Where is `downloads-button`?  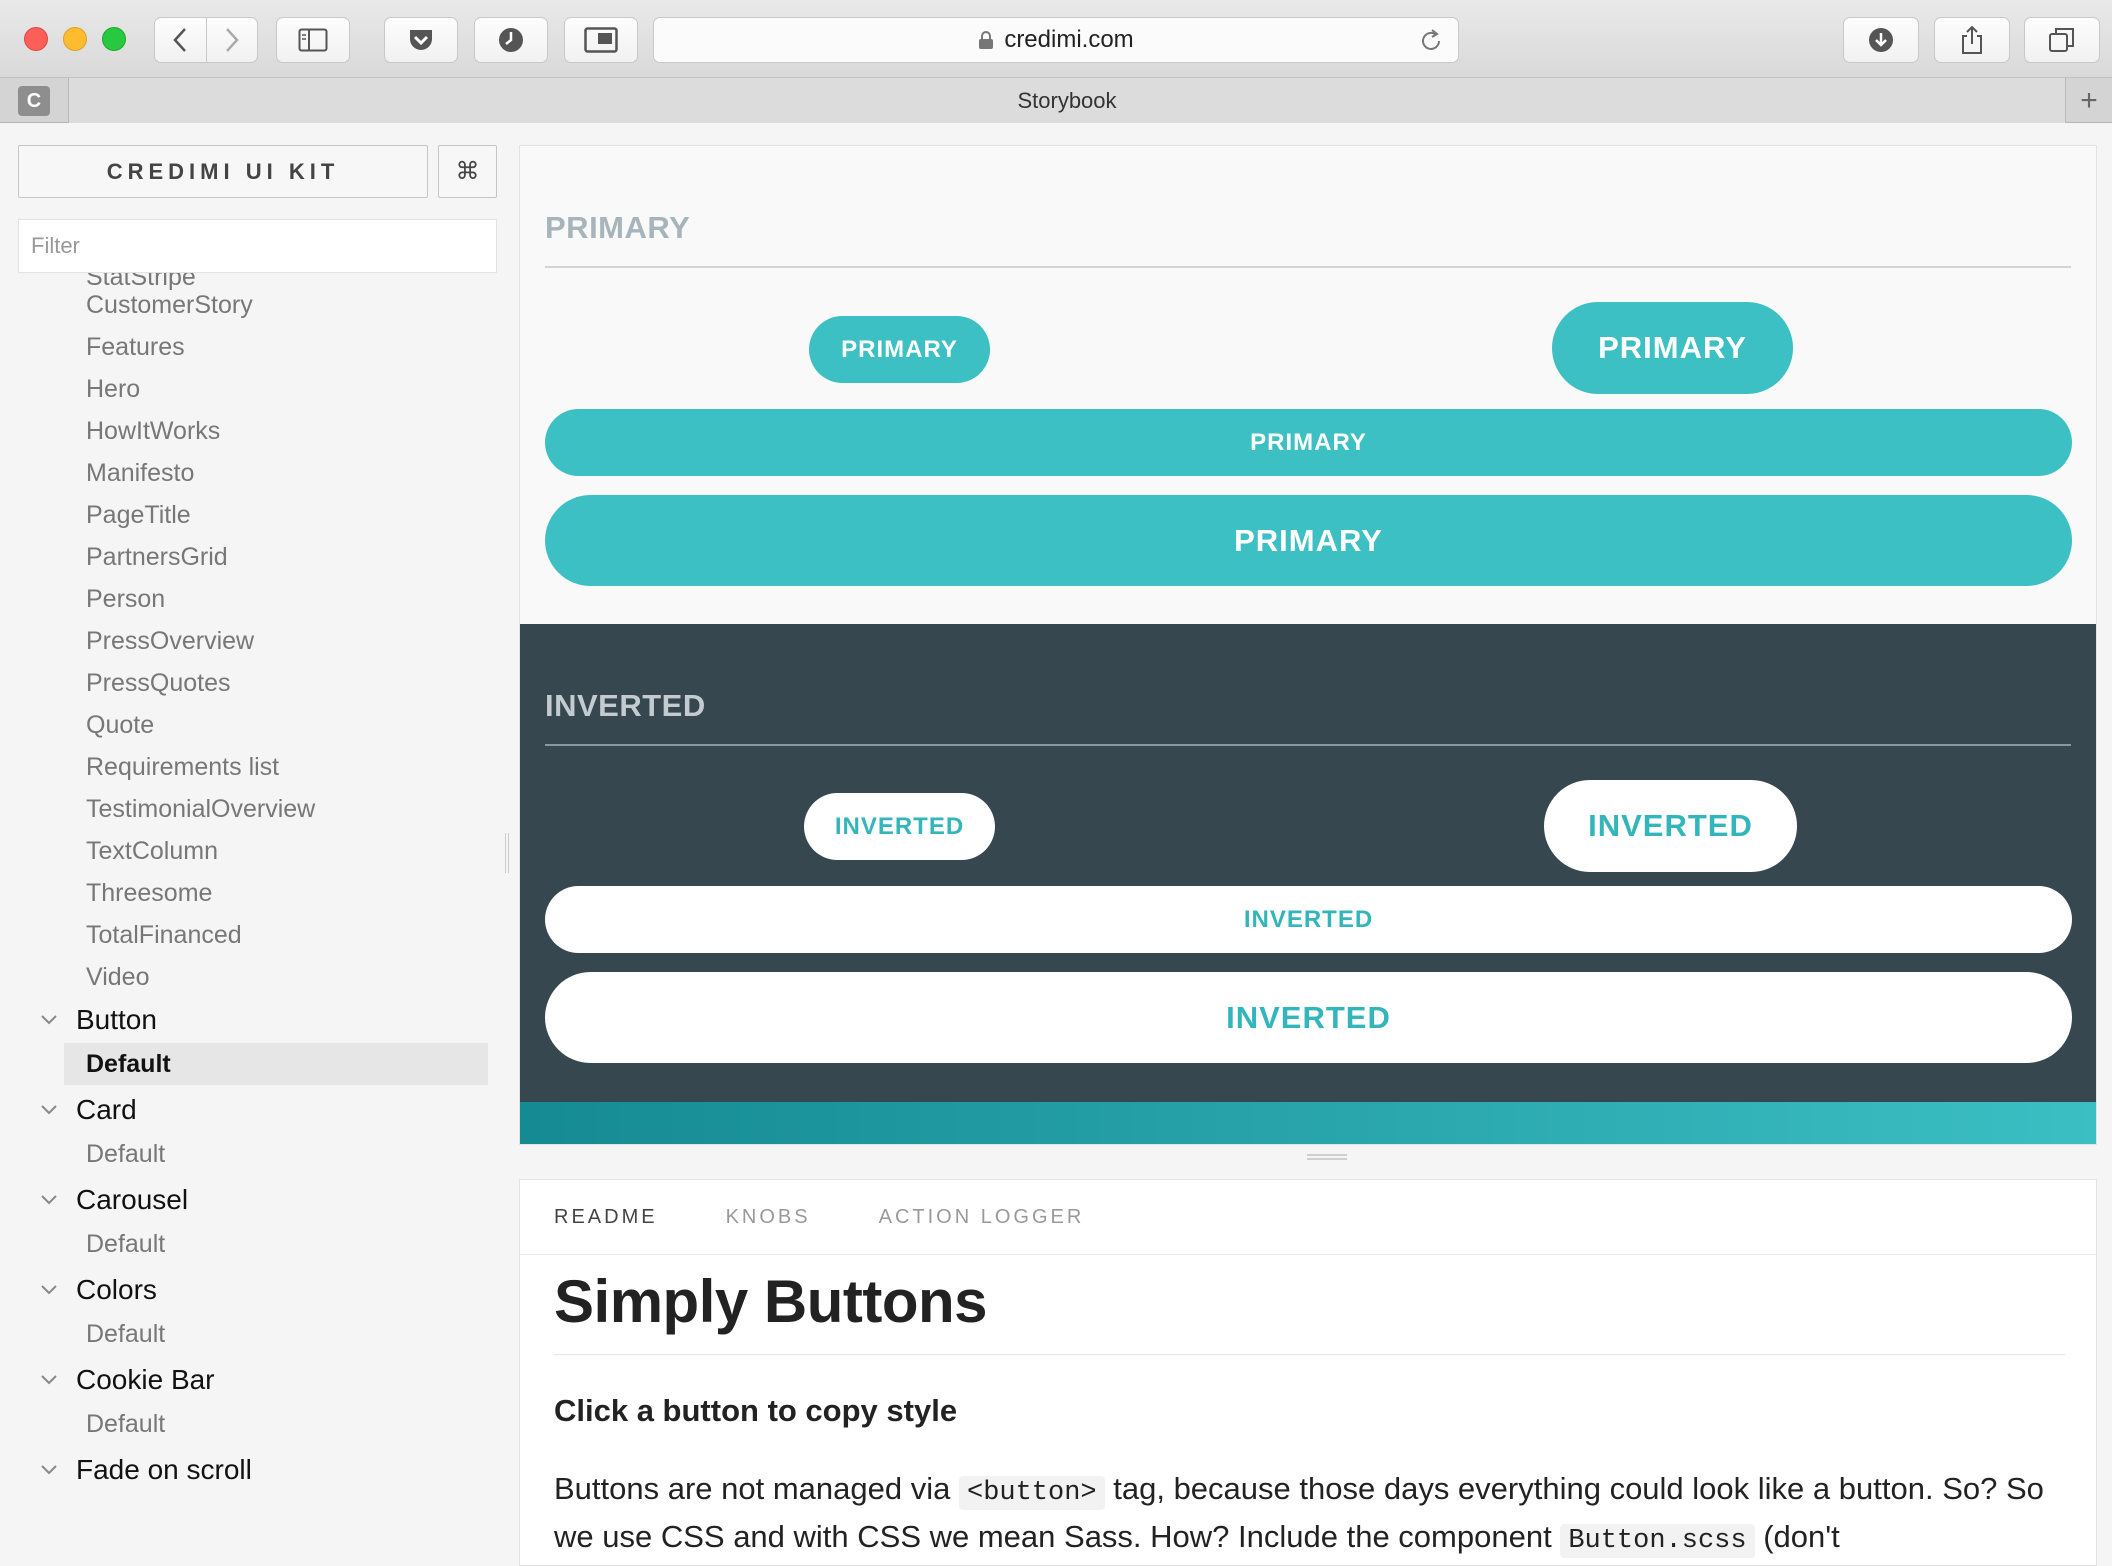 downloads-button is located at coordinates (1881, 40).